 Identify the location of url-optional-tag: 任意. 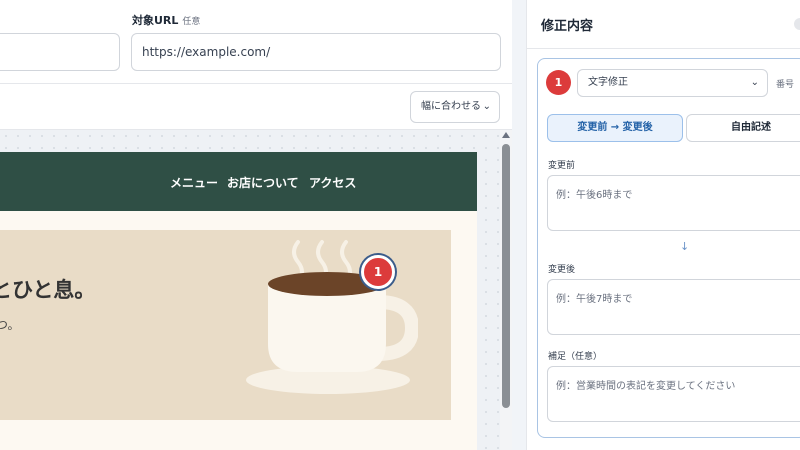
(191, 22).